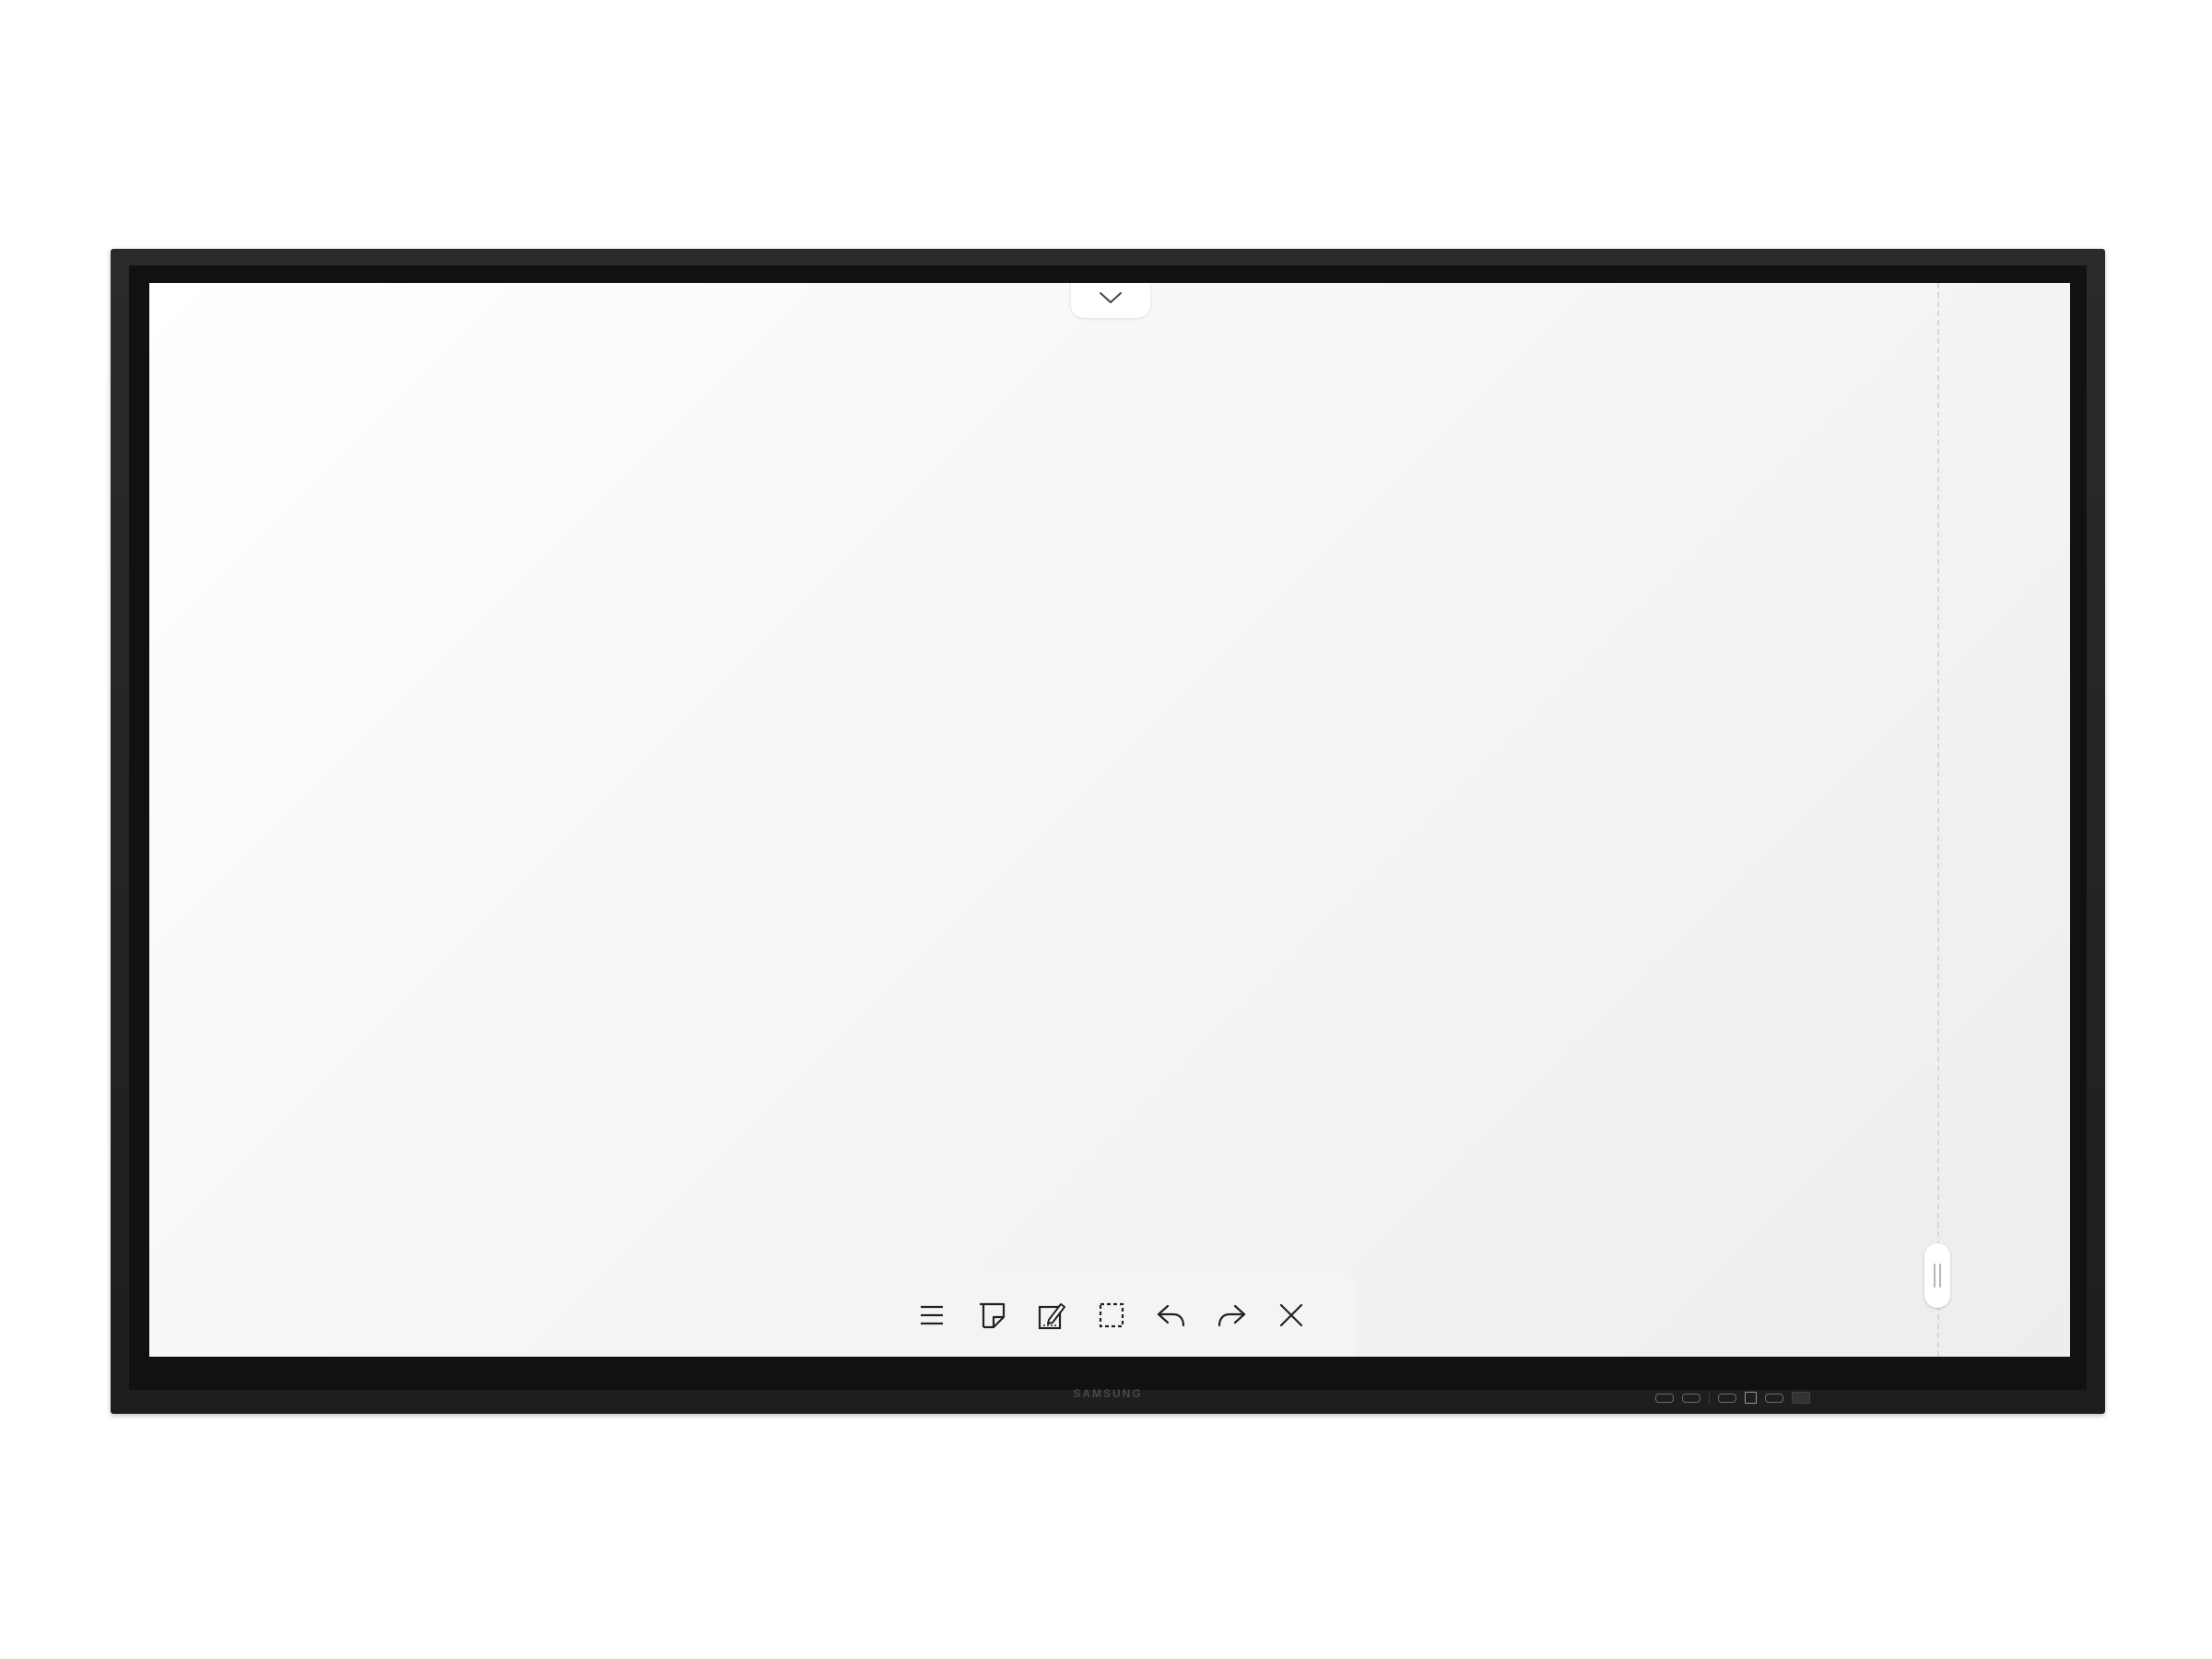 Image resolution: width=2212 pixels, height=1659 pixels. I want to click on close-icon, so click(1291, 1317).